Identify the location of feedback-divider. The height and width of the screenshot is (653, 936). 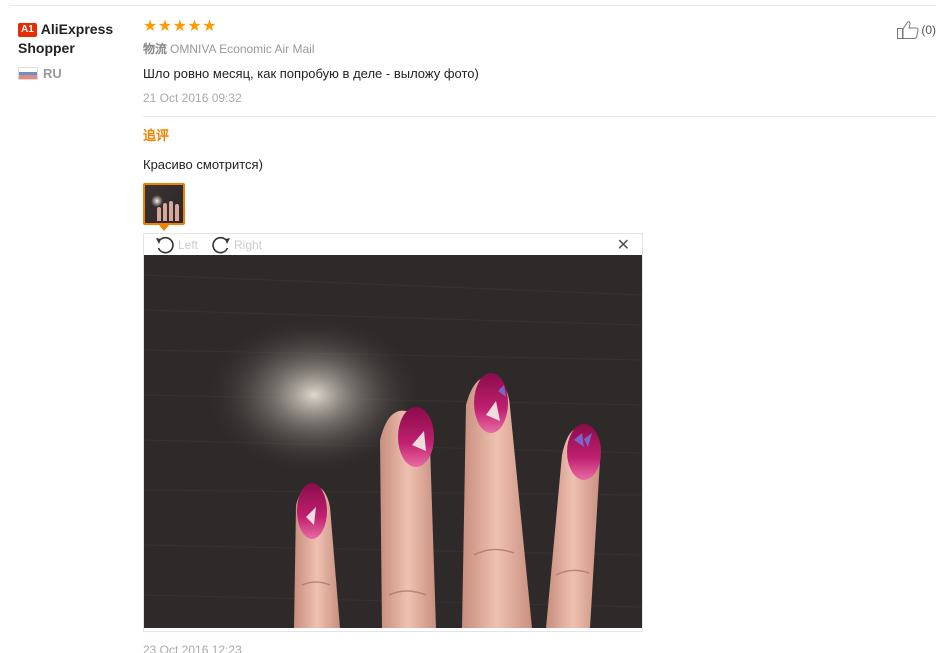
(539, 116).